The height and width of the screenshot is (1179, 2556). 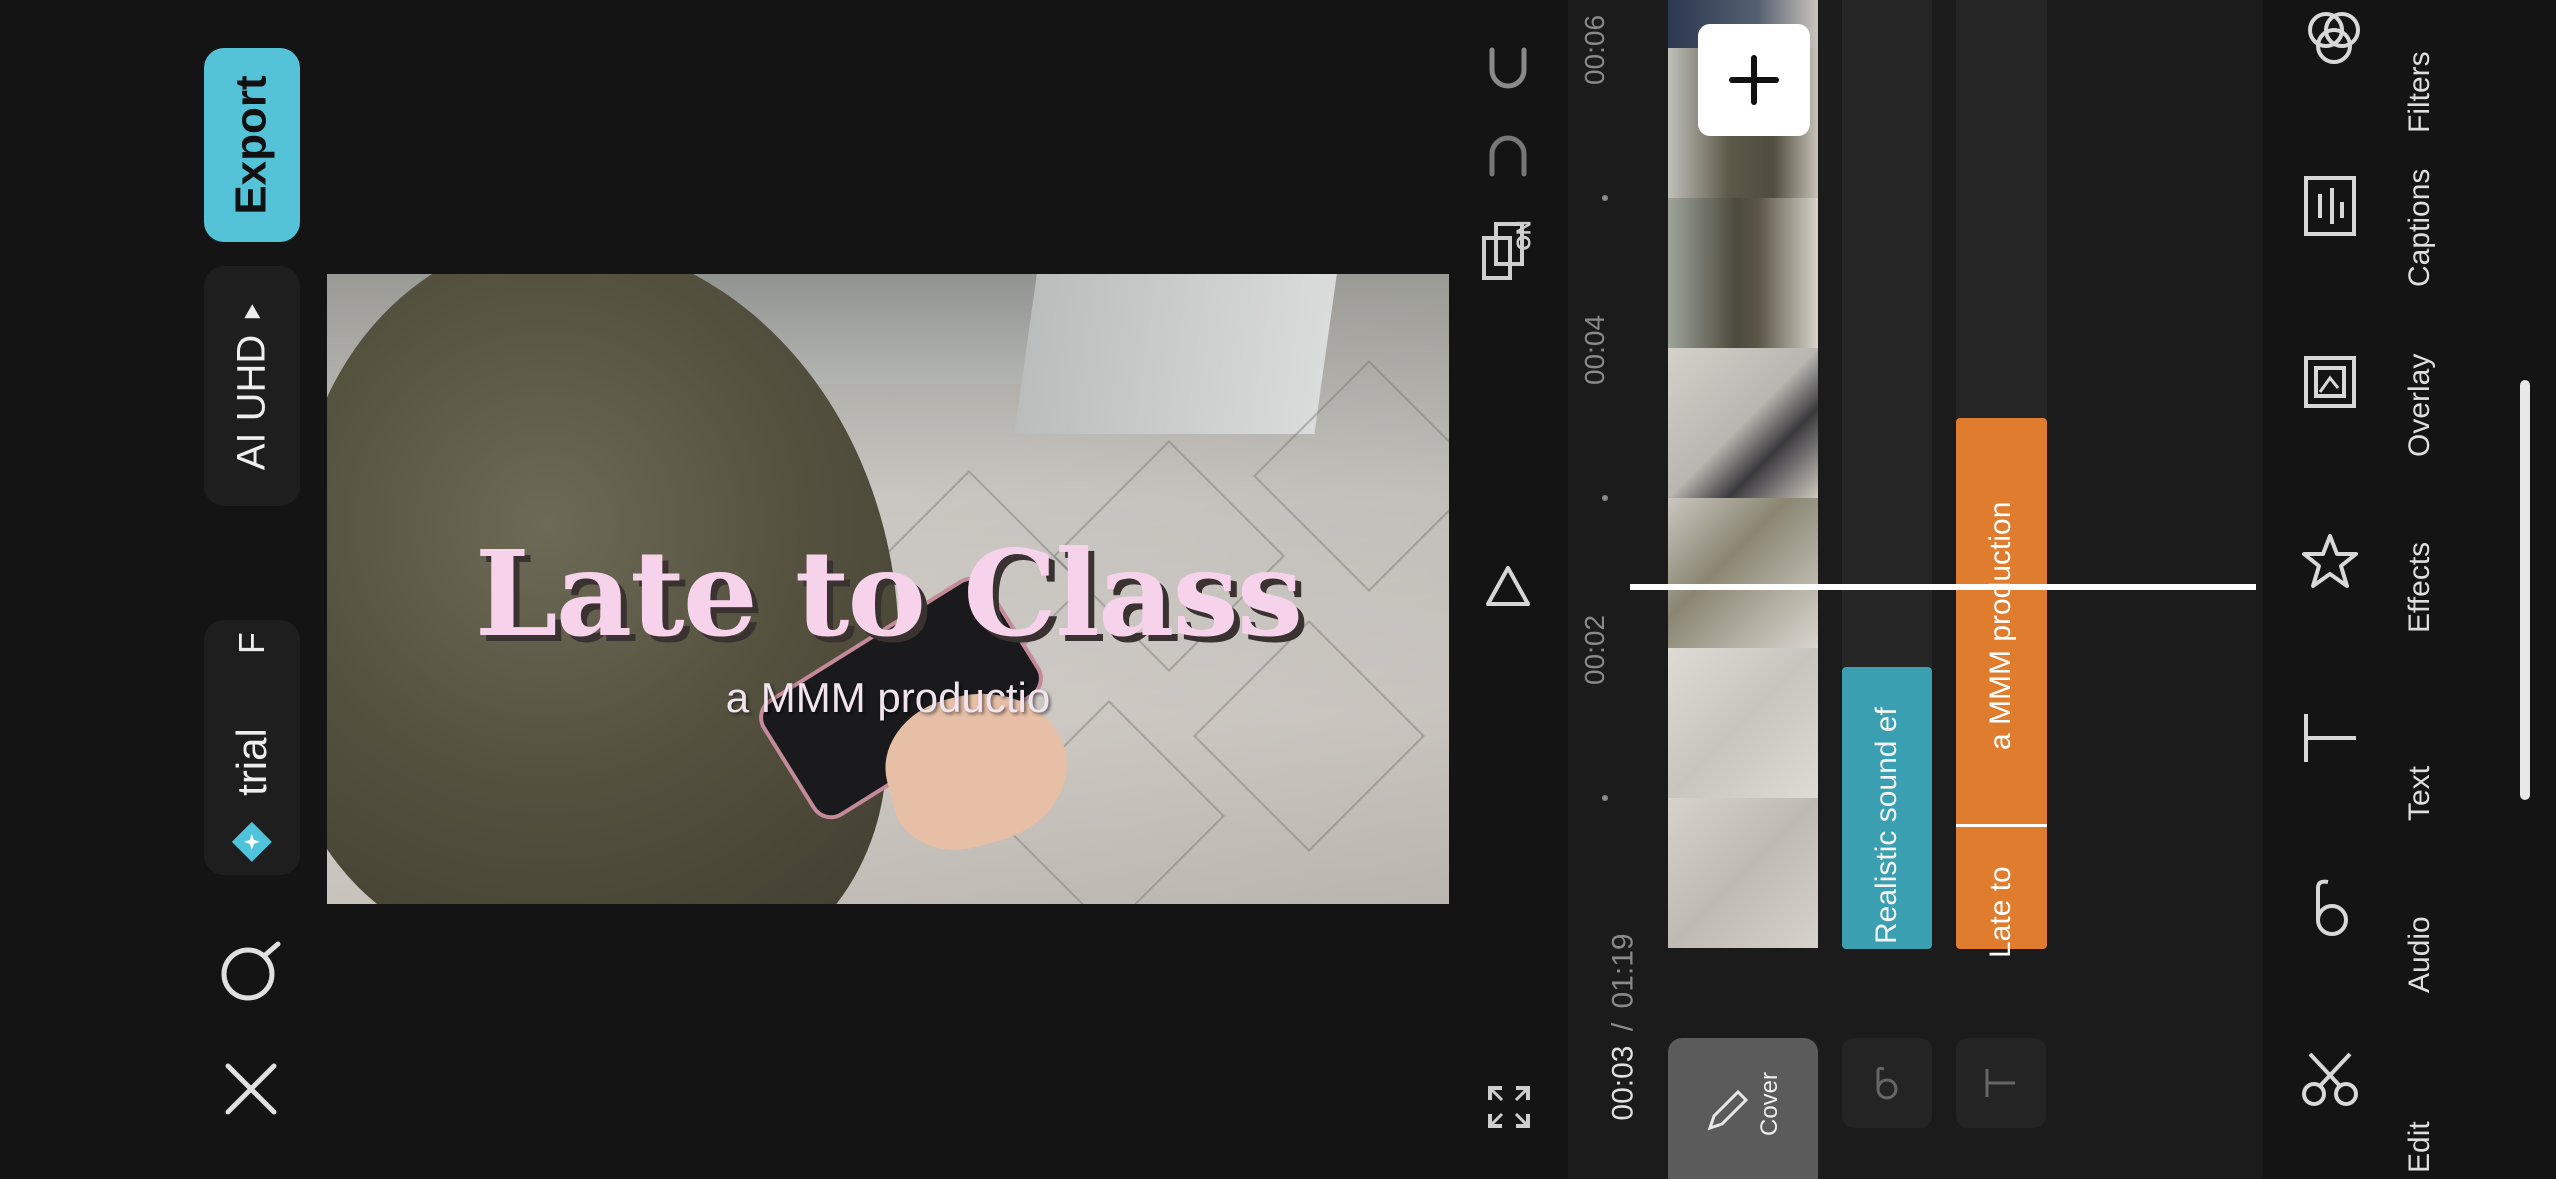 What do you see at coordinates (2419, 1147) in the screenshot?
I see `tool-label: Edit` at bounding box center [2419, 1147].